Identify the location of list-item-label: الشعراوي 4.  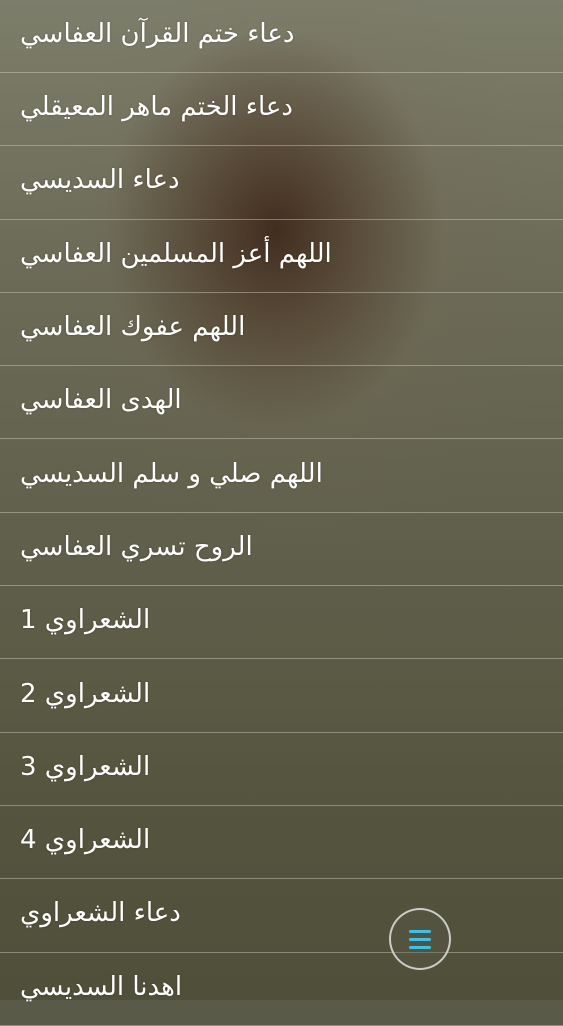
(85, 839).